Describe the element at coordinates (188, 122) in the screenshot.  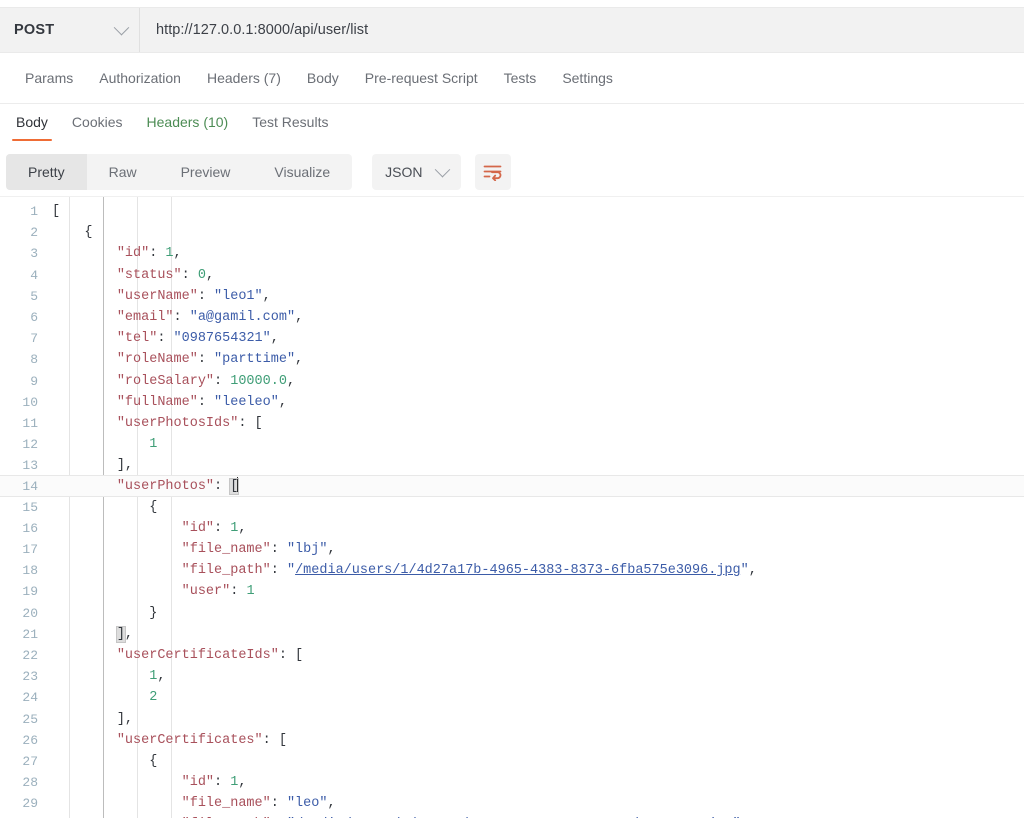
I see `response-tab-headers-10: Headers (10)` at that location.